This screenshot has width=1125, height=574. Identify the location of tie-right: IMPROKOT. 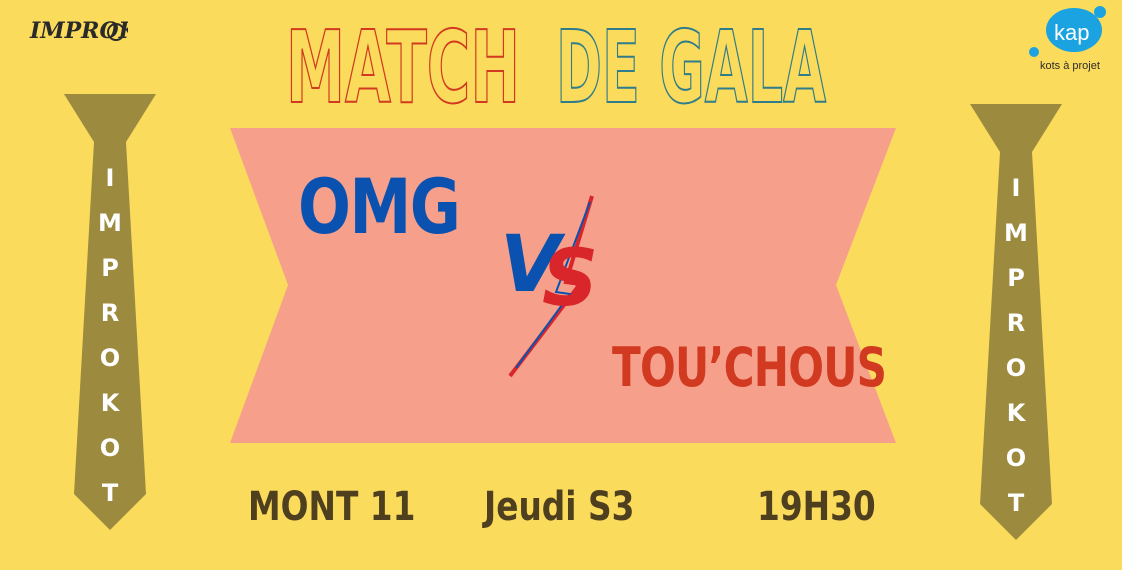
(1016, 322).